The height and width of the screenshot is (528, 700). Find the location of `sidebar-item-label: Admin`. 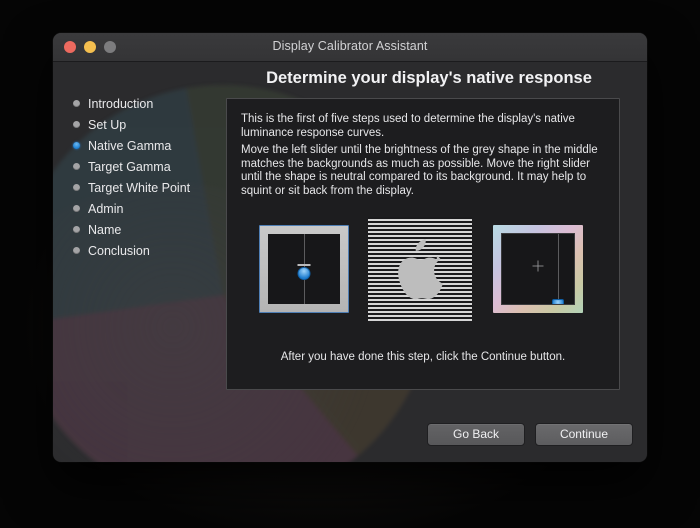

sidebar-item-label: Admin is located at coordinates (106, 208).